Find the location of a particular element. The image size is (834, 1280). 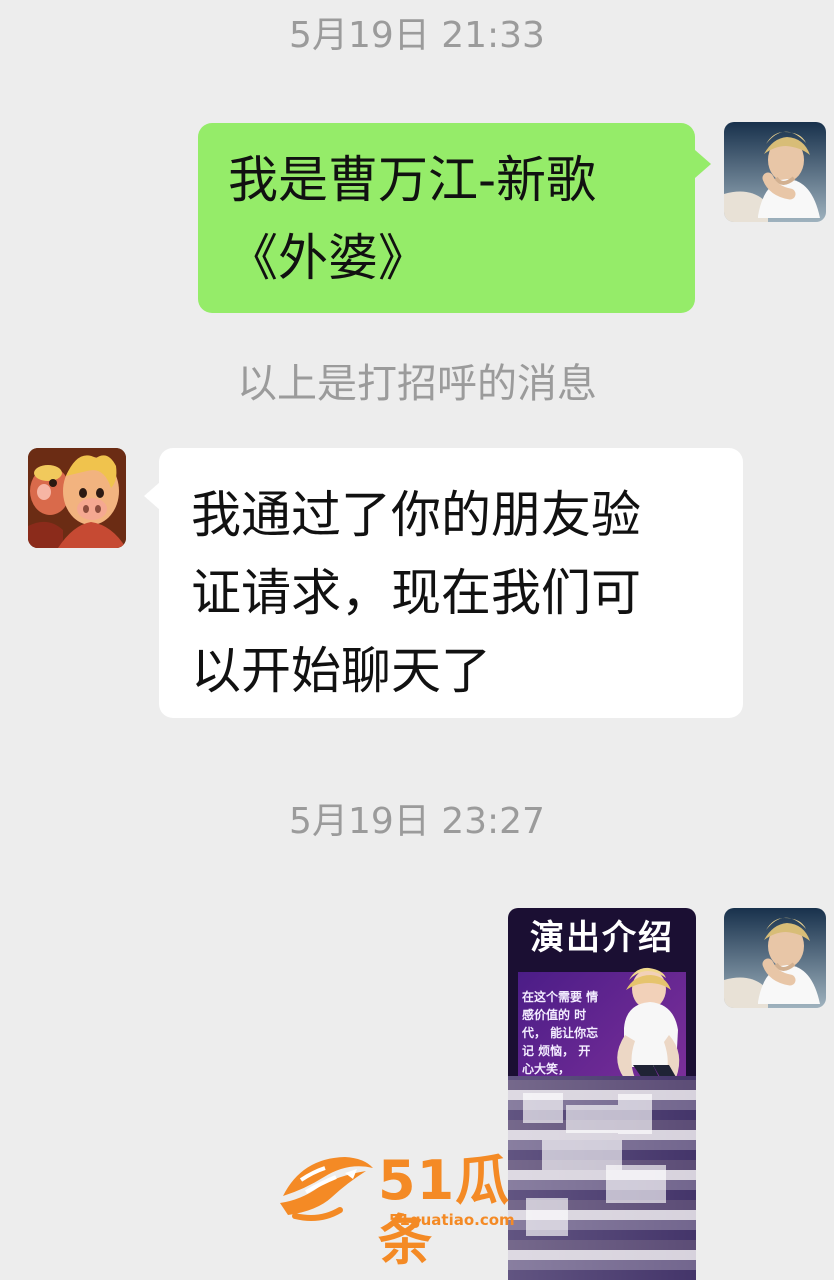

received-message-text: 我通过了你的朋友验 证请求，现在我们可 以开始聊天了 is located at coordinates (416, 593).